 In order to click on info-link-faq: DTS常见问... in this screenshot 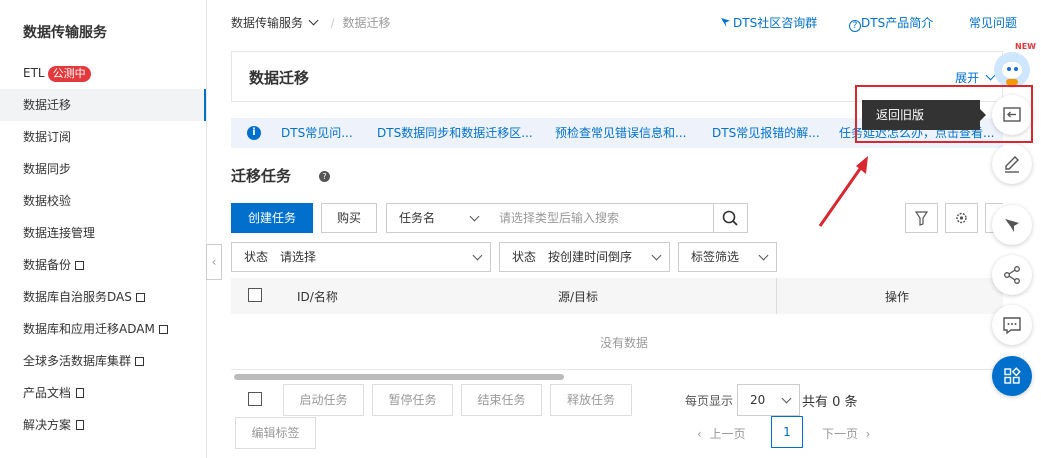, I will do `click(317, 133)`.